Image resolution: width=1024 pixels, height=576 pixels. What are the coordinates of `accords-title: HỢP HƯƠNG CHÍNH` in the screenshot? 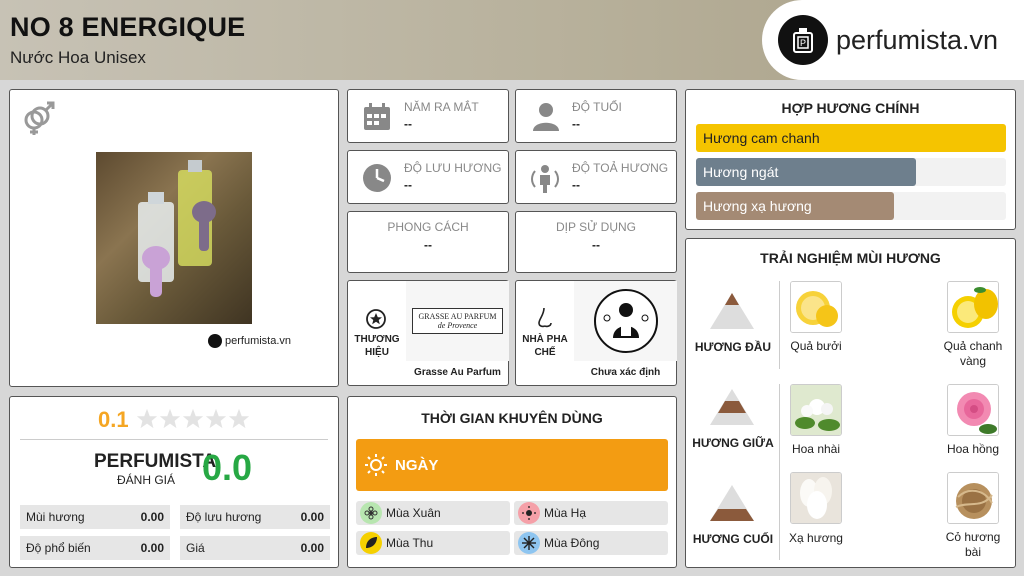 It's located at (850, 108).